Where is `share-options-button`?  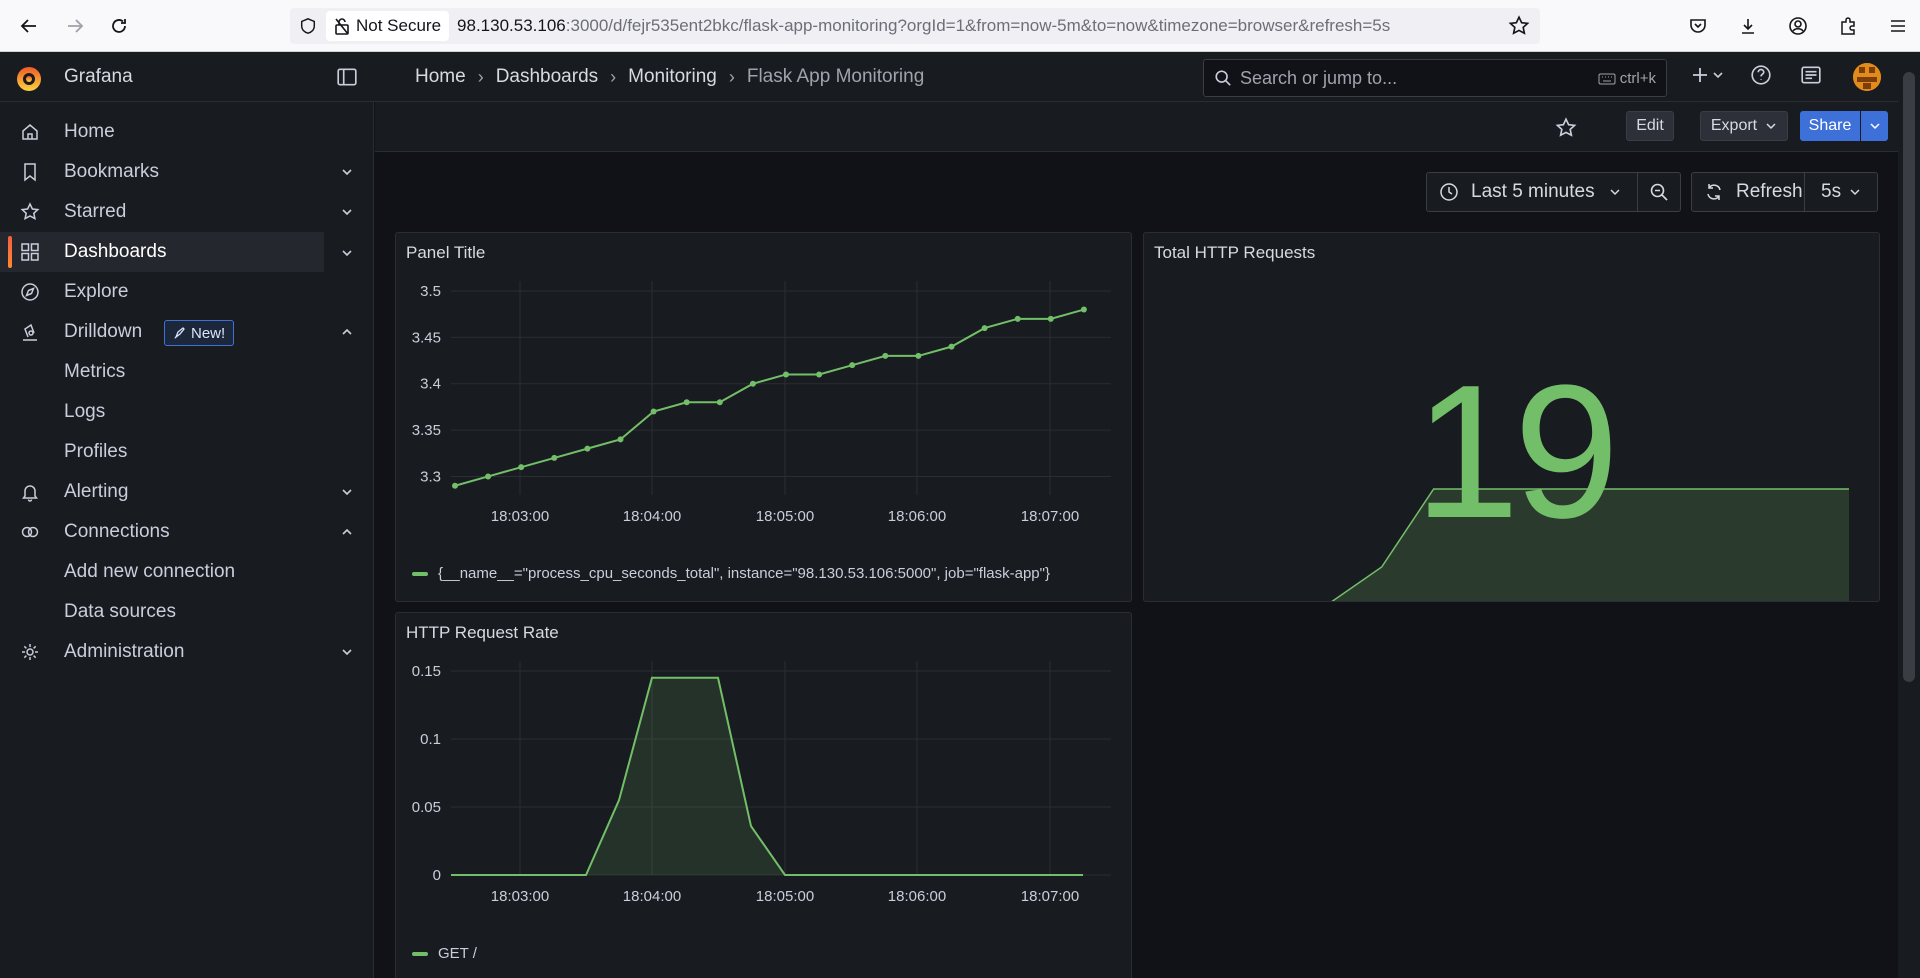
share-options-button is located at coordinates (1874, 126).